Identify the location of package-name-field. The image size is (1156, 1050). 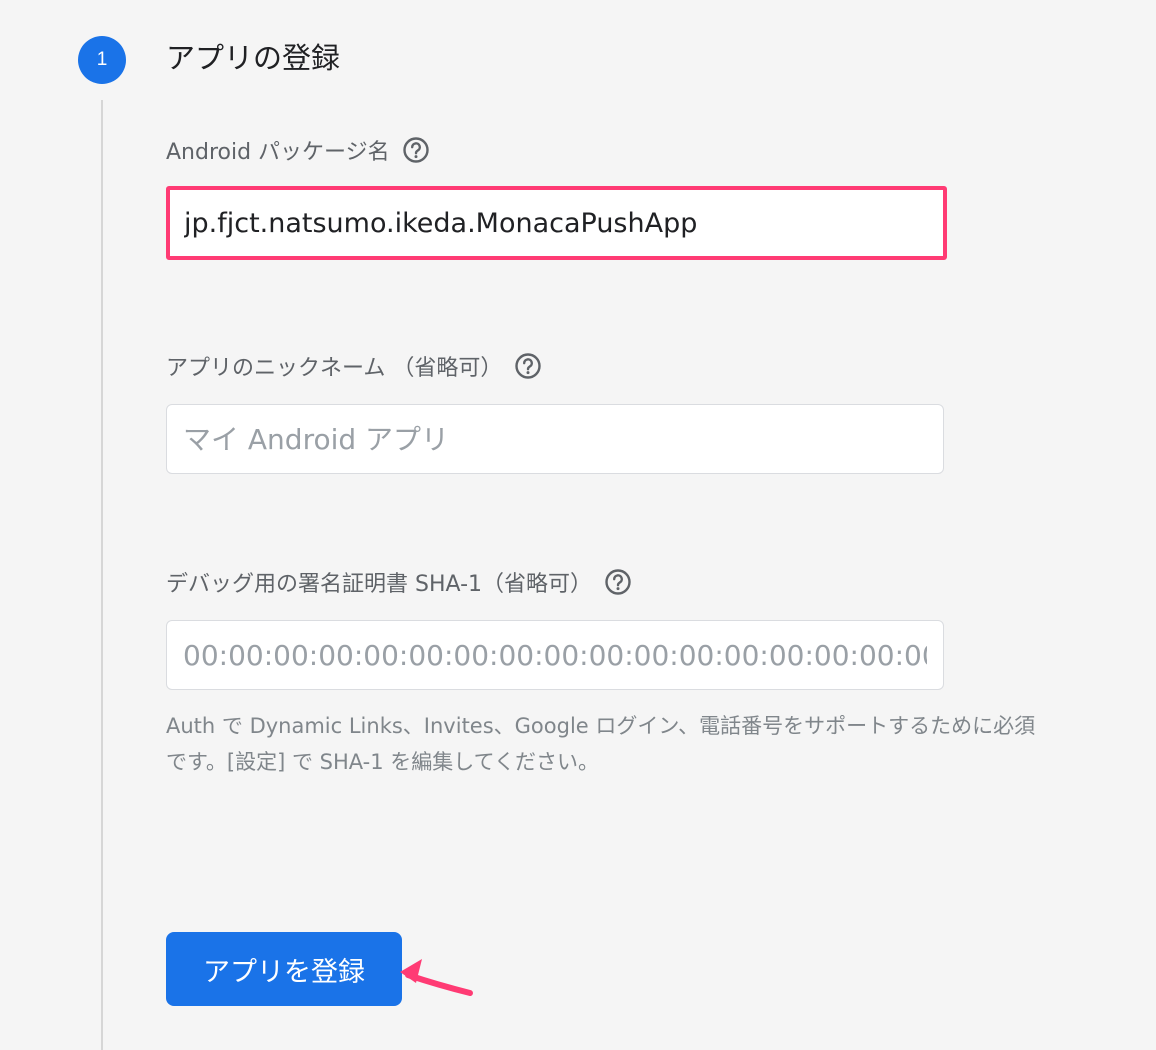
(556, 223).